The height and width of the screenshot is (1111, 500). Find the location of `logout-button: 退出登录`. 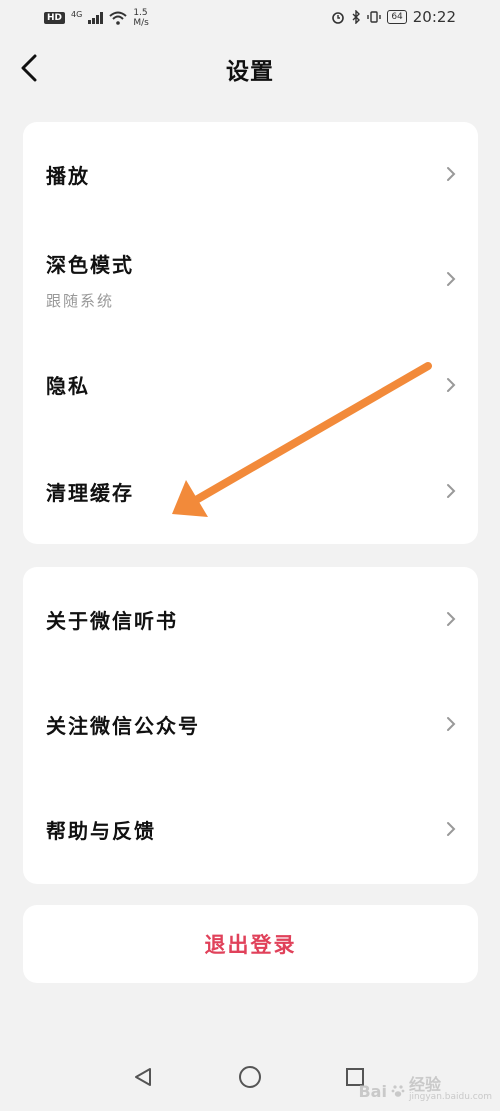

logout-button: 退出登录 is located at coordinates (250, 944).